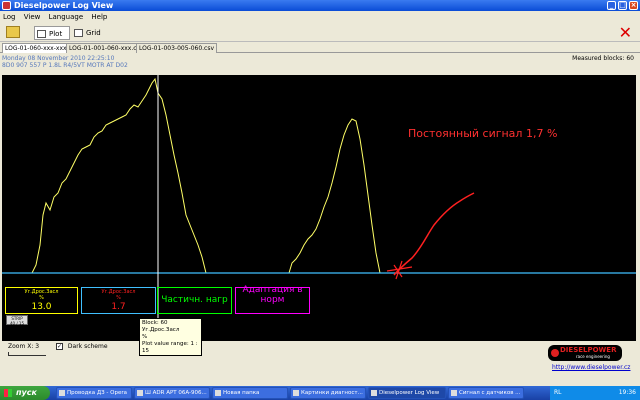 The image size is (640, 400). Describe the element at coordinates (555, 353) in the screenshot. I see `logo-mark-icon` at that location.